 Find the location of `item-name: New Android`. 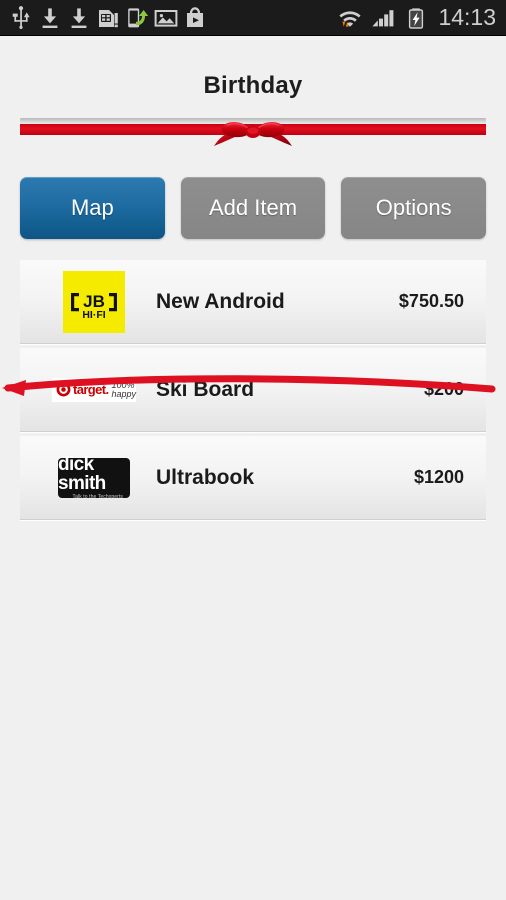

item-name: New Android is located at coordinates (220, 301).